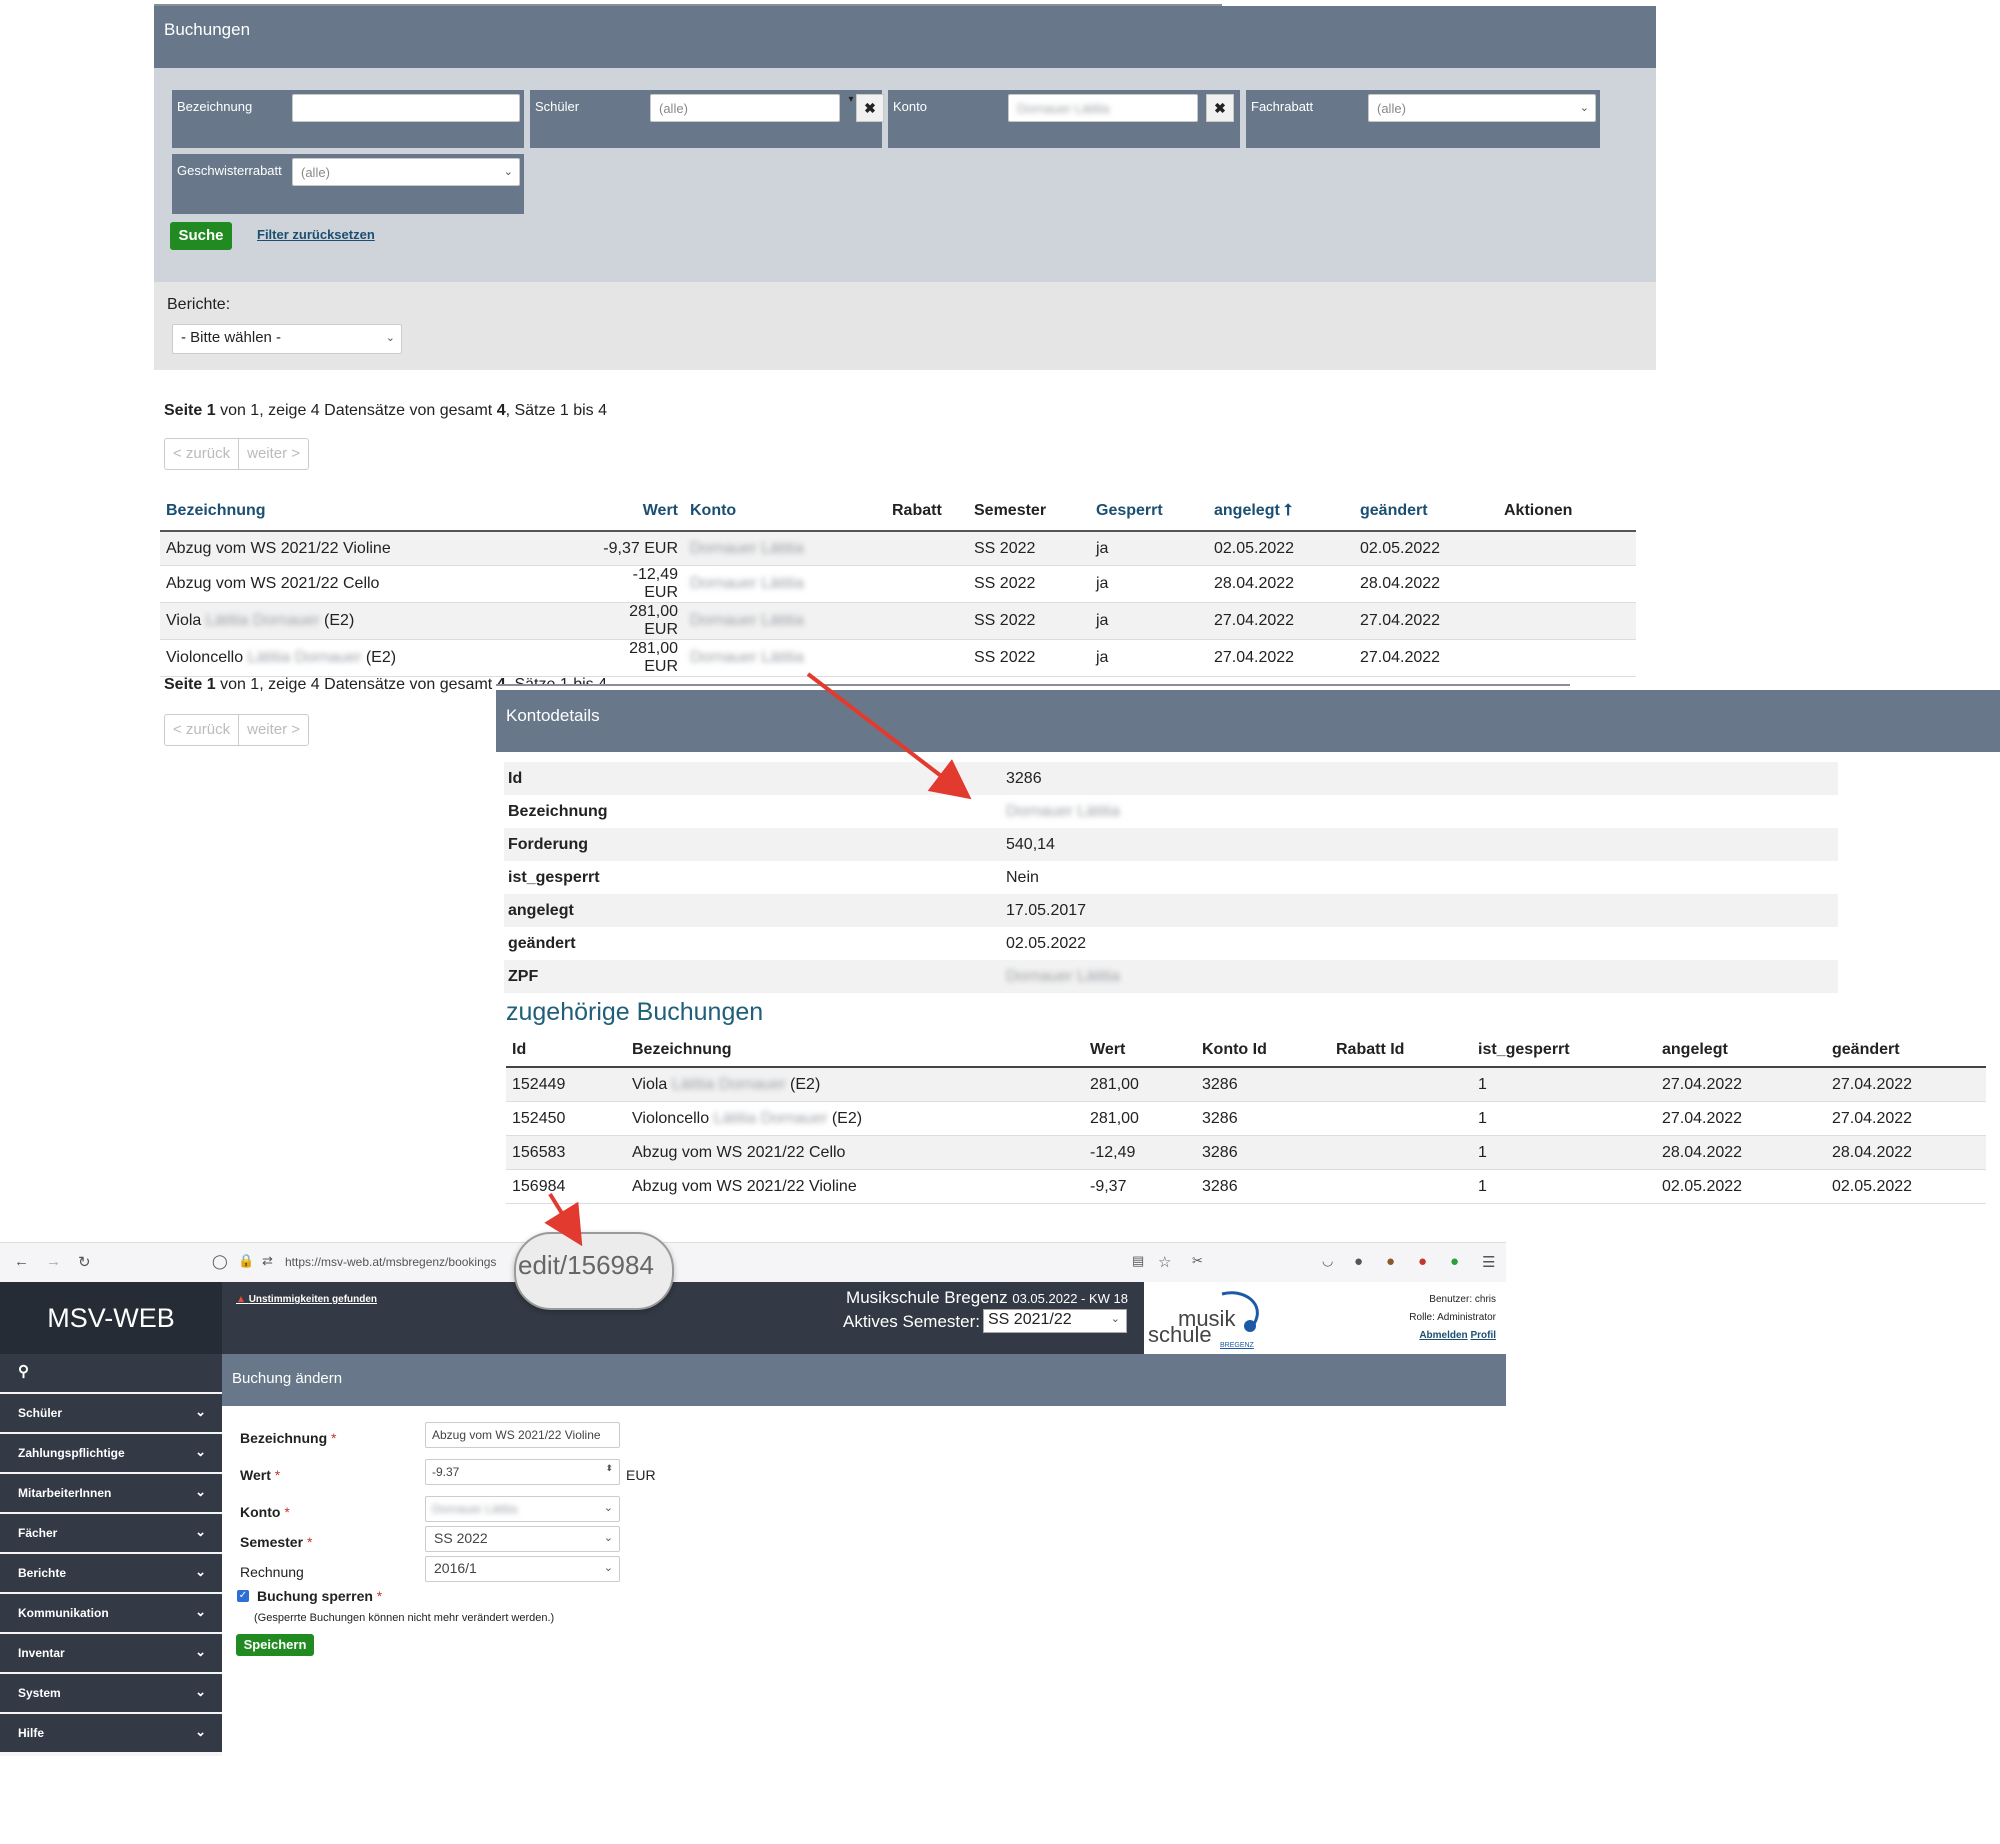  I want to click on annotation-arrows, so click(758, 959).